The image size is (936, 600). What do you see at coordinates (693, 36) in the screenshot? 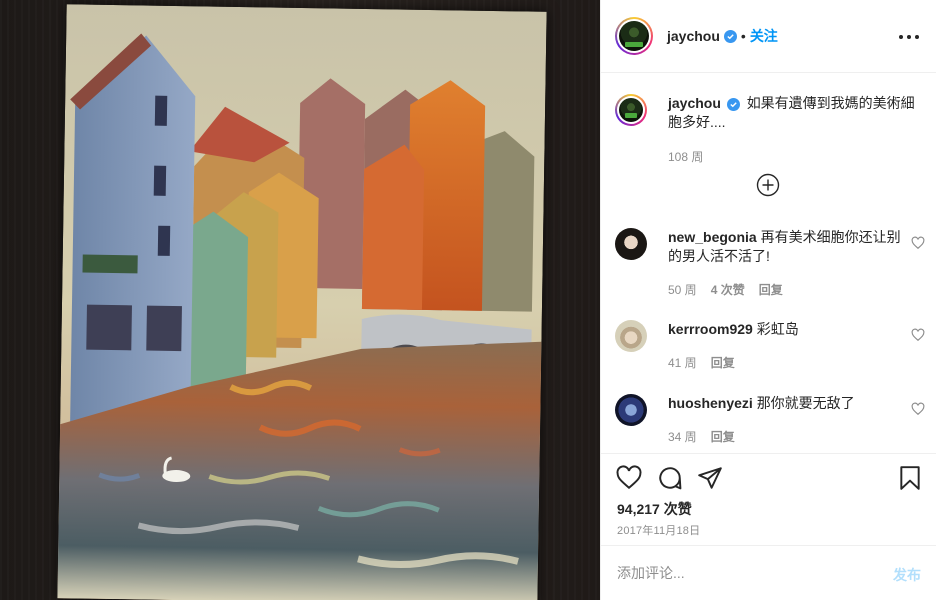
I see `author-username: jaychou` at bounding box center [693, 36].